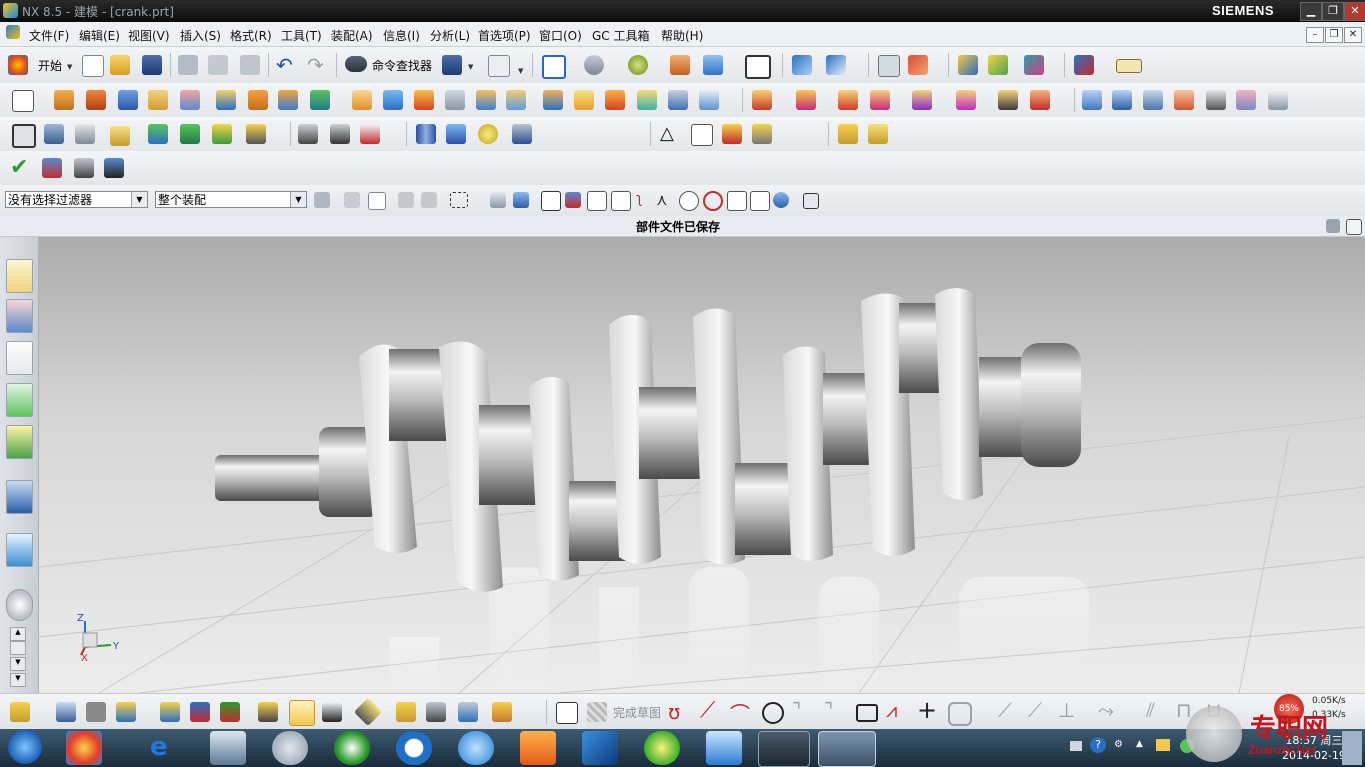 The height and width of the screenshot is (767, 1365). Describe the element at coordinates (889, 66) in the screenshot. I see `assembly-nav-icon` at that location.